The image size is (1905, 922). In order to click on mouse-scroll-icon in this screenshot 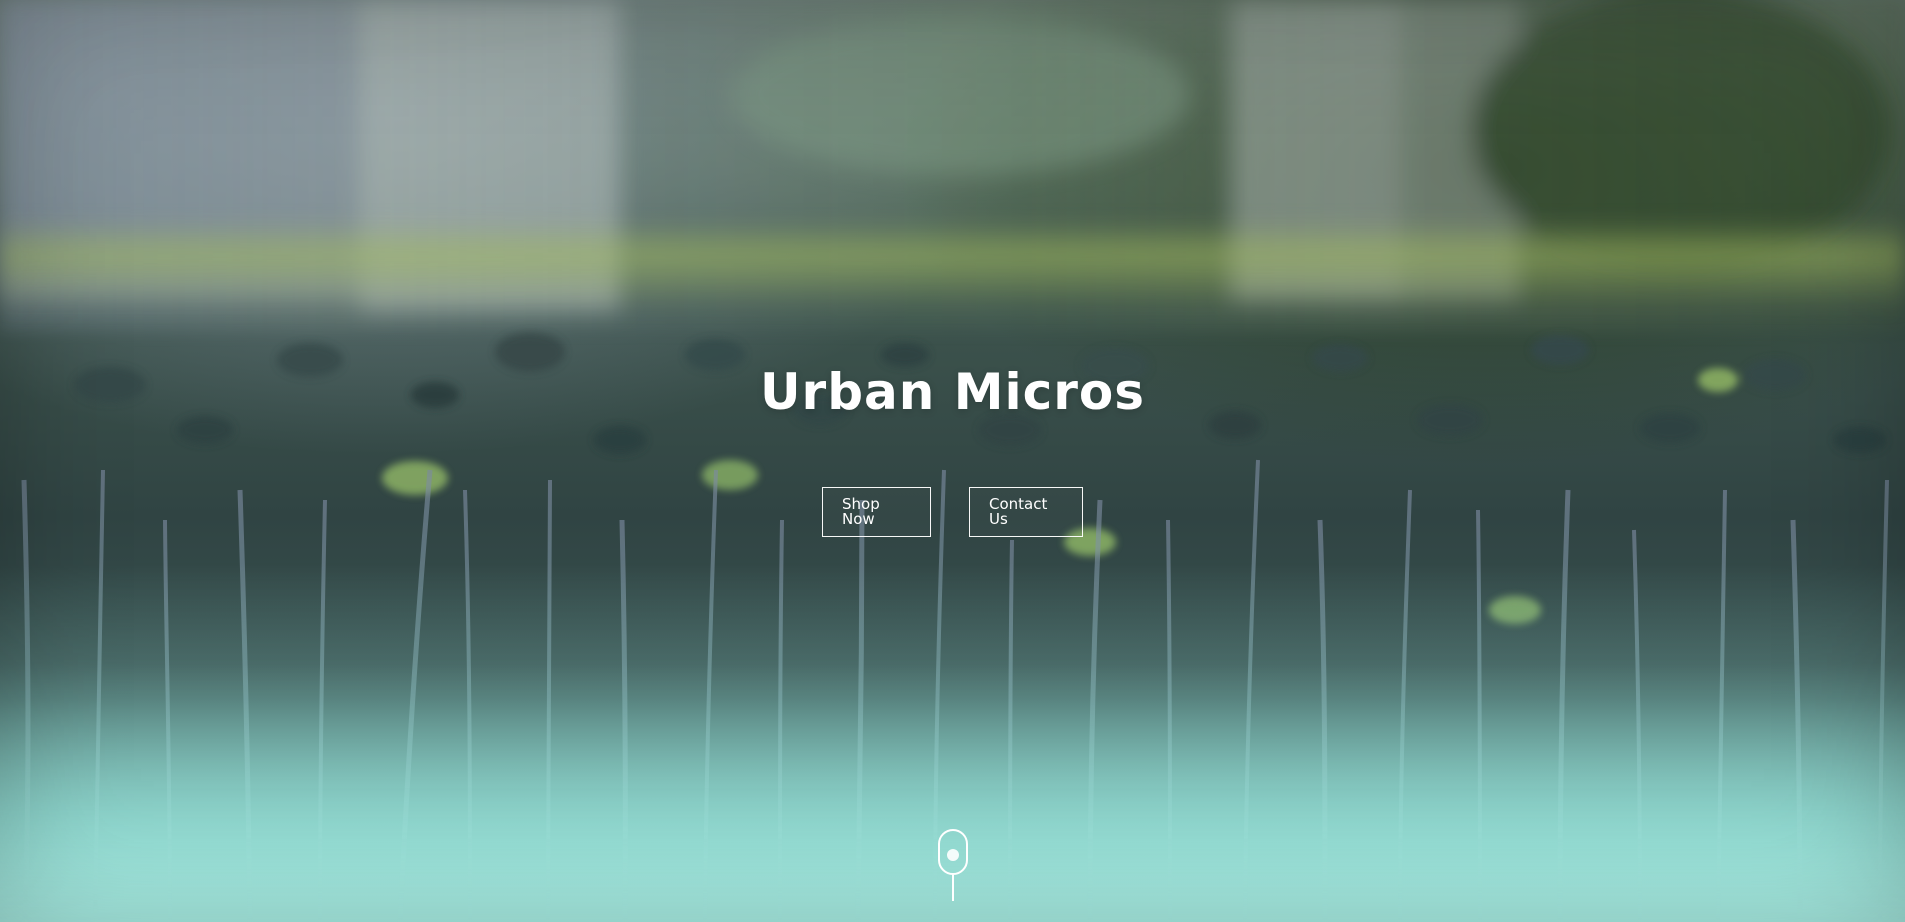, I will do `click(953, 866)`.